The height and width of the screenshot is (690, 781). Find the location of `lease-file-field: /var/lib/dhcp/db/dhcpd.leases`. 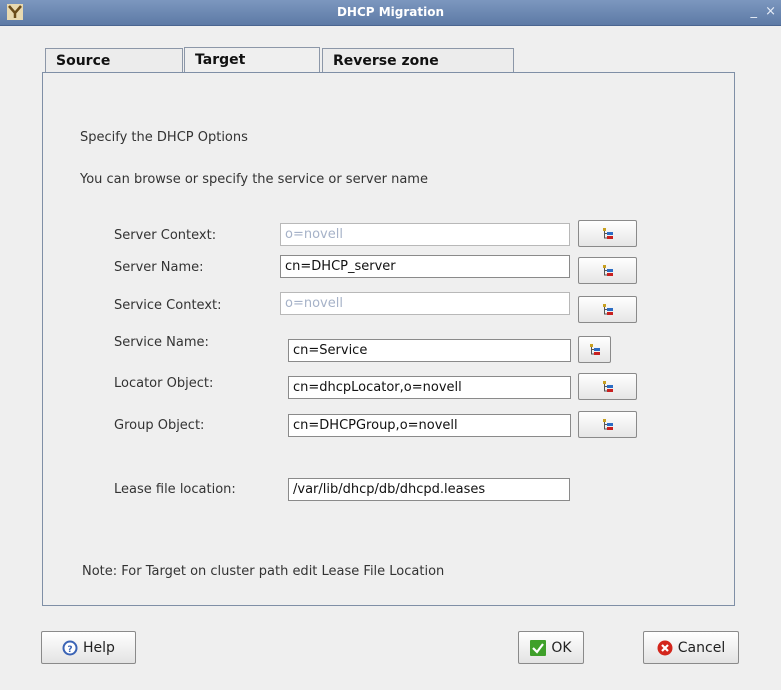

lease-file-field: /var/lib/dhcp/db/dhcpd.leases is located at coordinates (429, 489).